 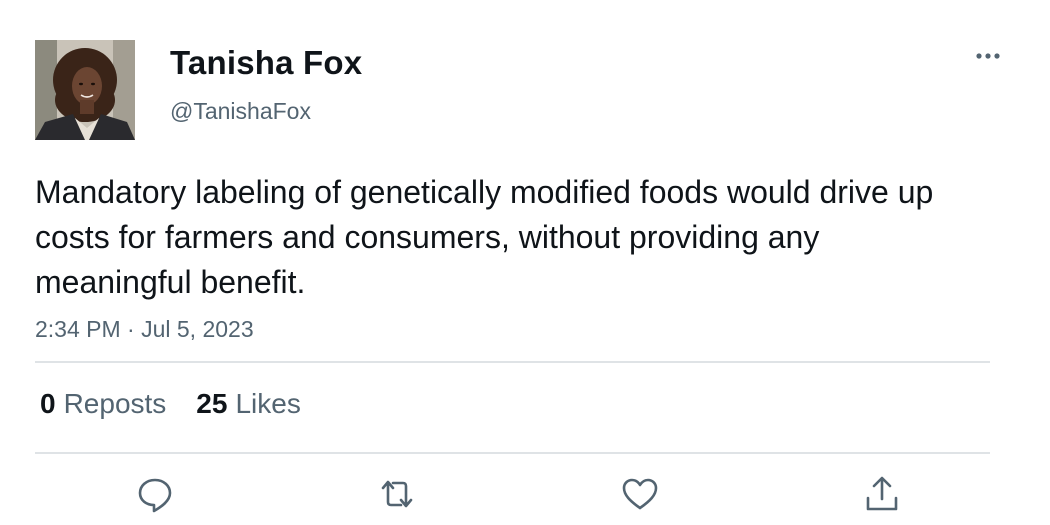 I want to click on heart-icon, so click(x=640, y=494).